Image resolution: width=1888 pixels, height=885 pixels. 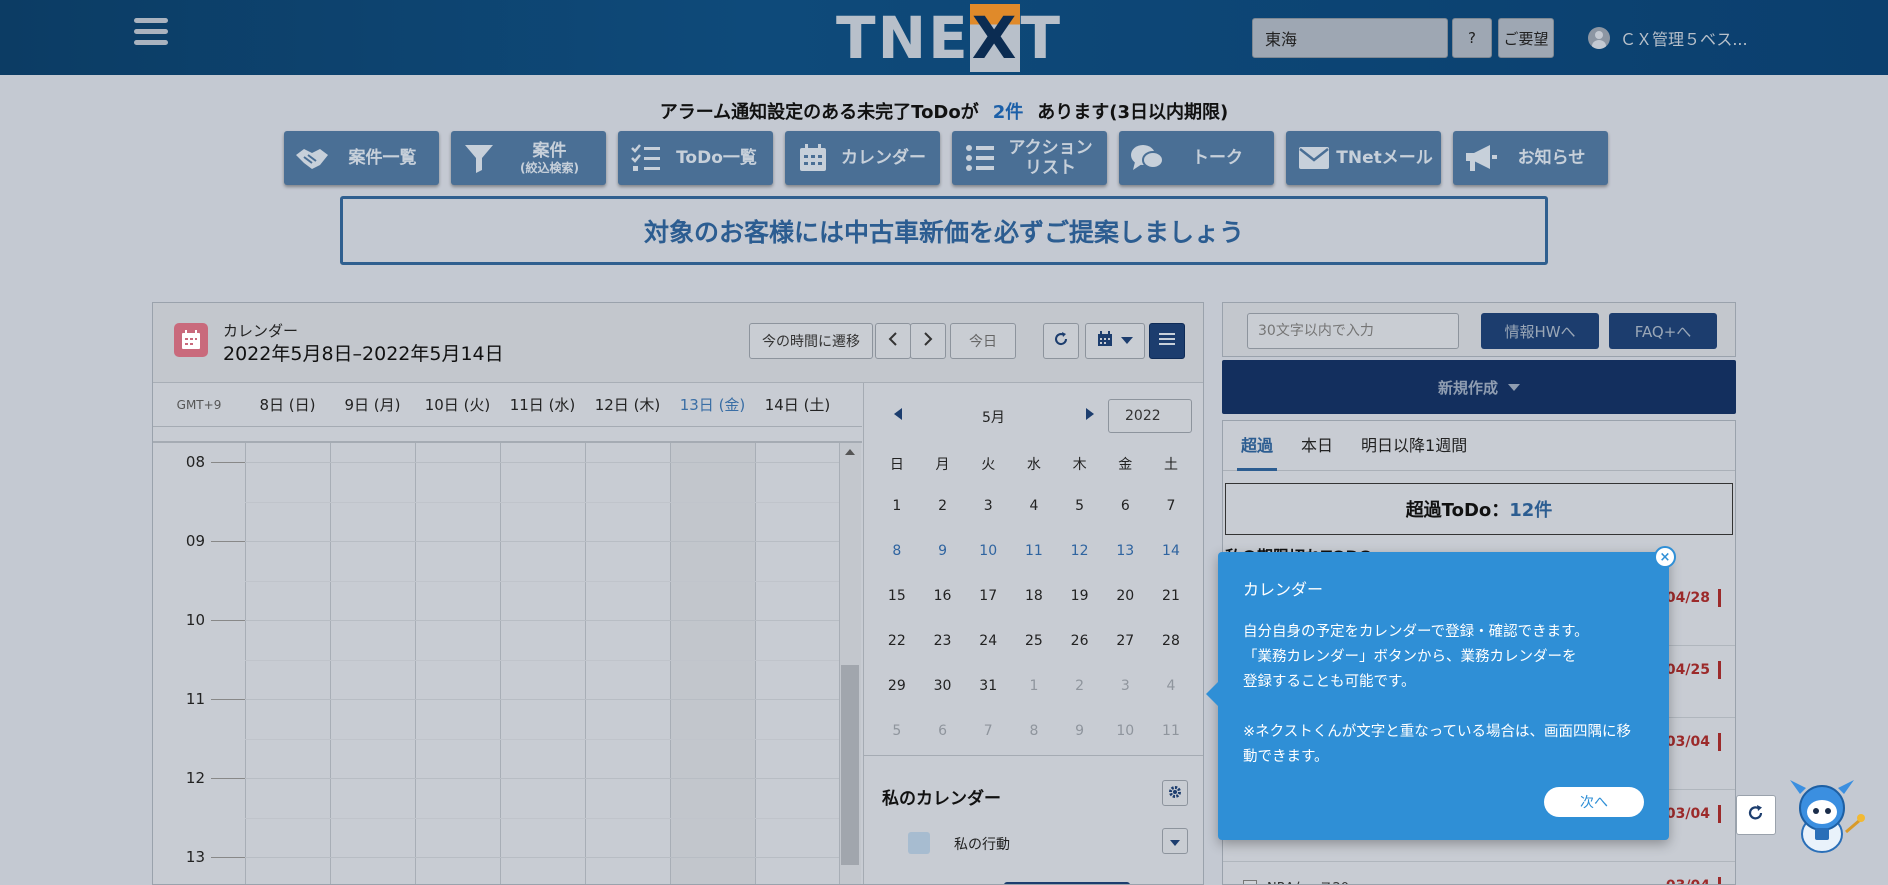 I want to click on mini-day: 17, so click(x=988, y=596).